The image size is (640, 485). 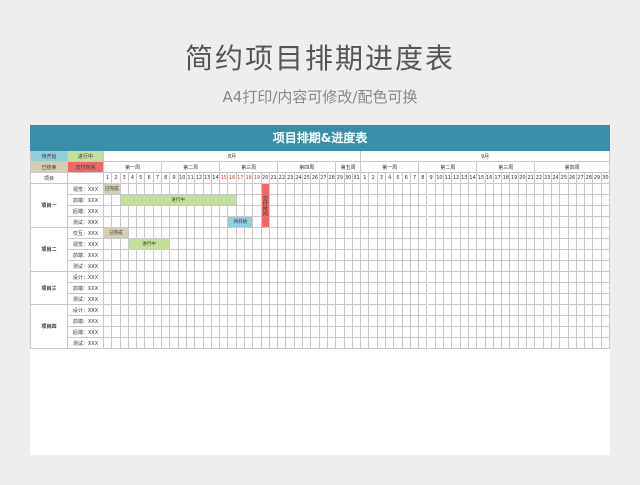 What do you see at coordinates (523, 178) in the screenshot?
I see `day-header: 20` at bounding box center [523, 178].